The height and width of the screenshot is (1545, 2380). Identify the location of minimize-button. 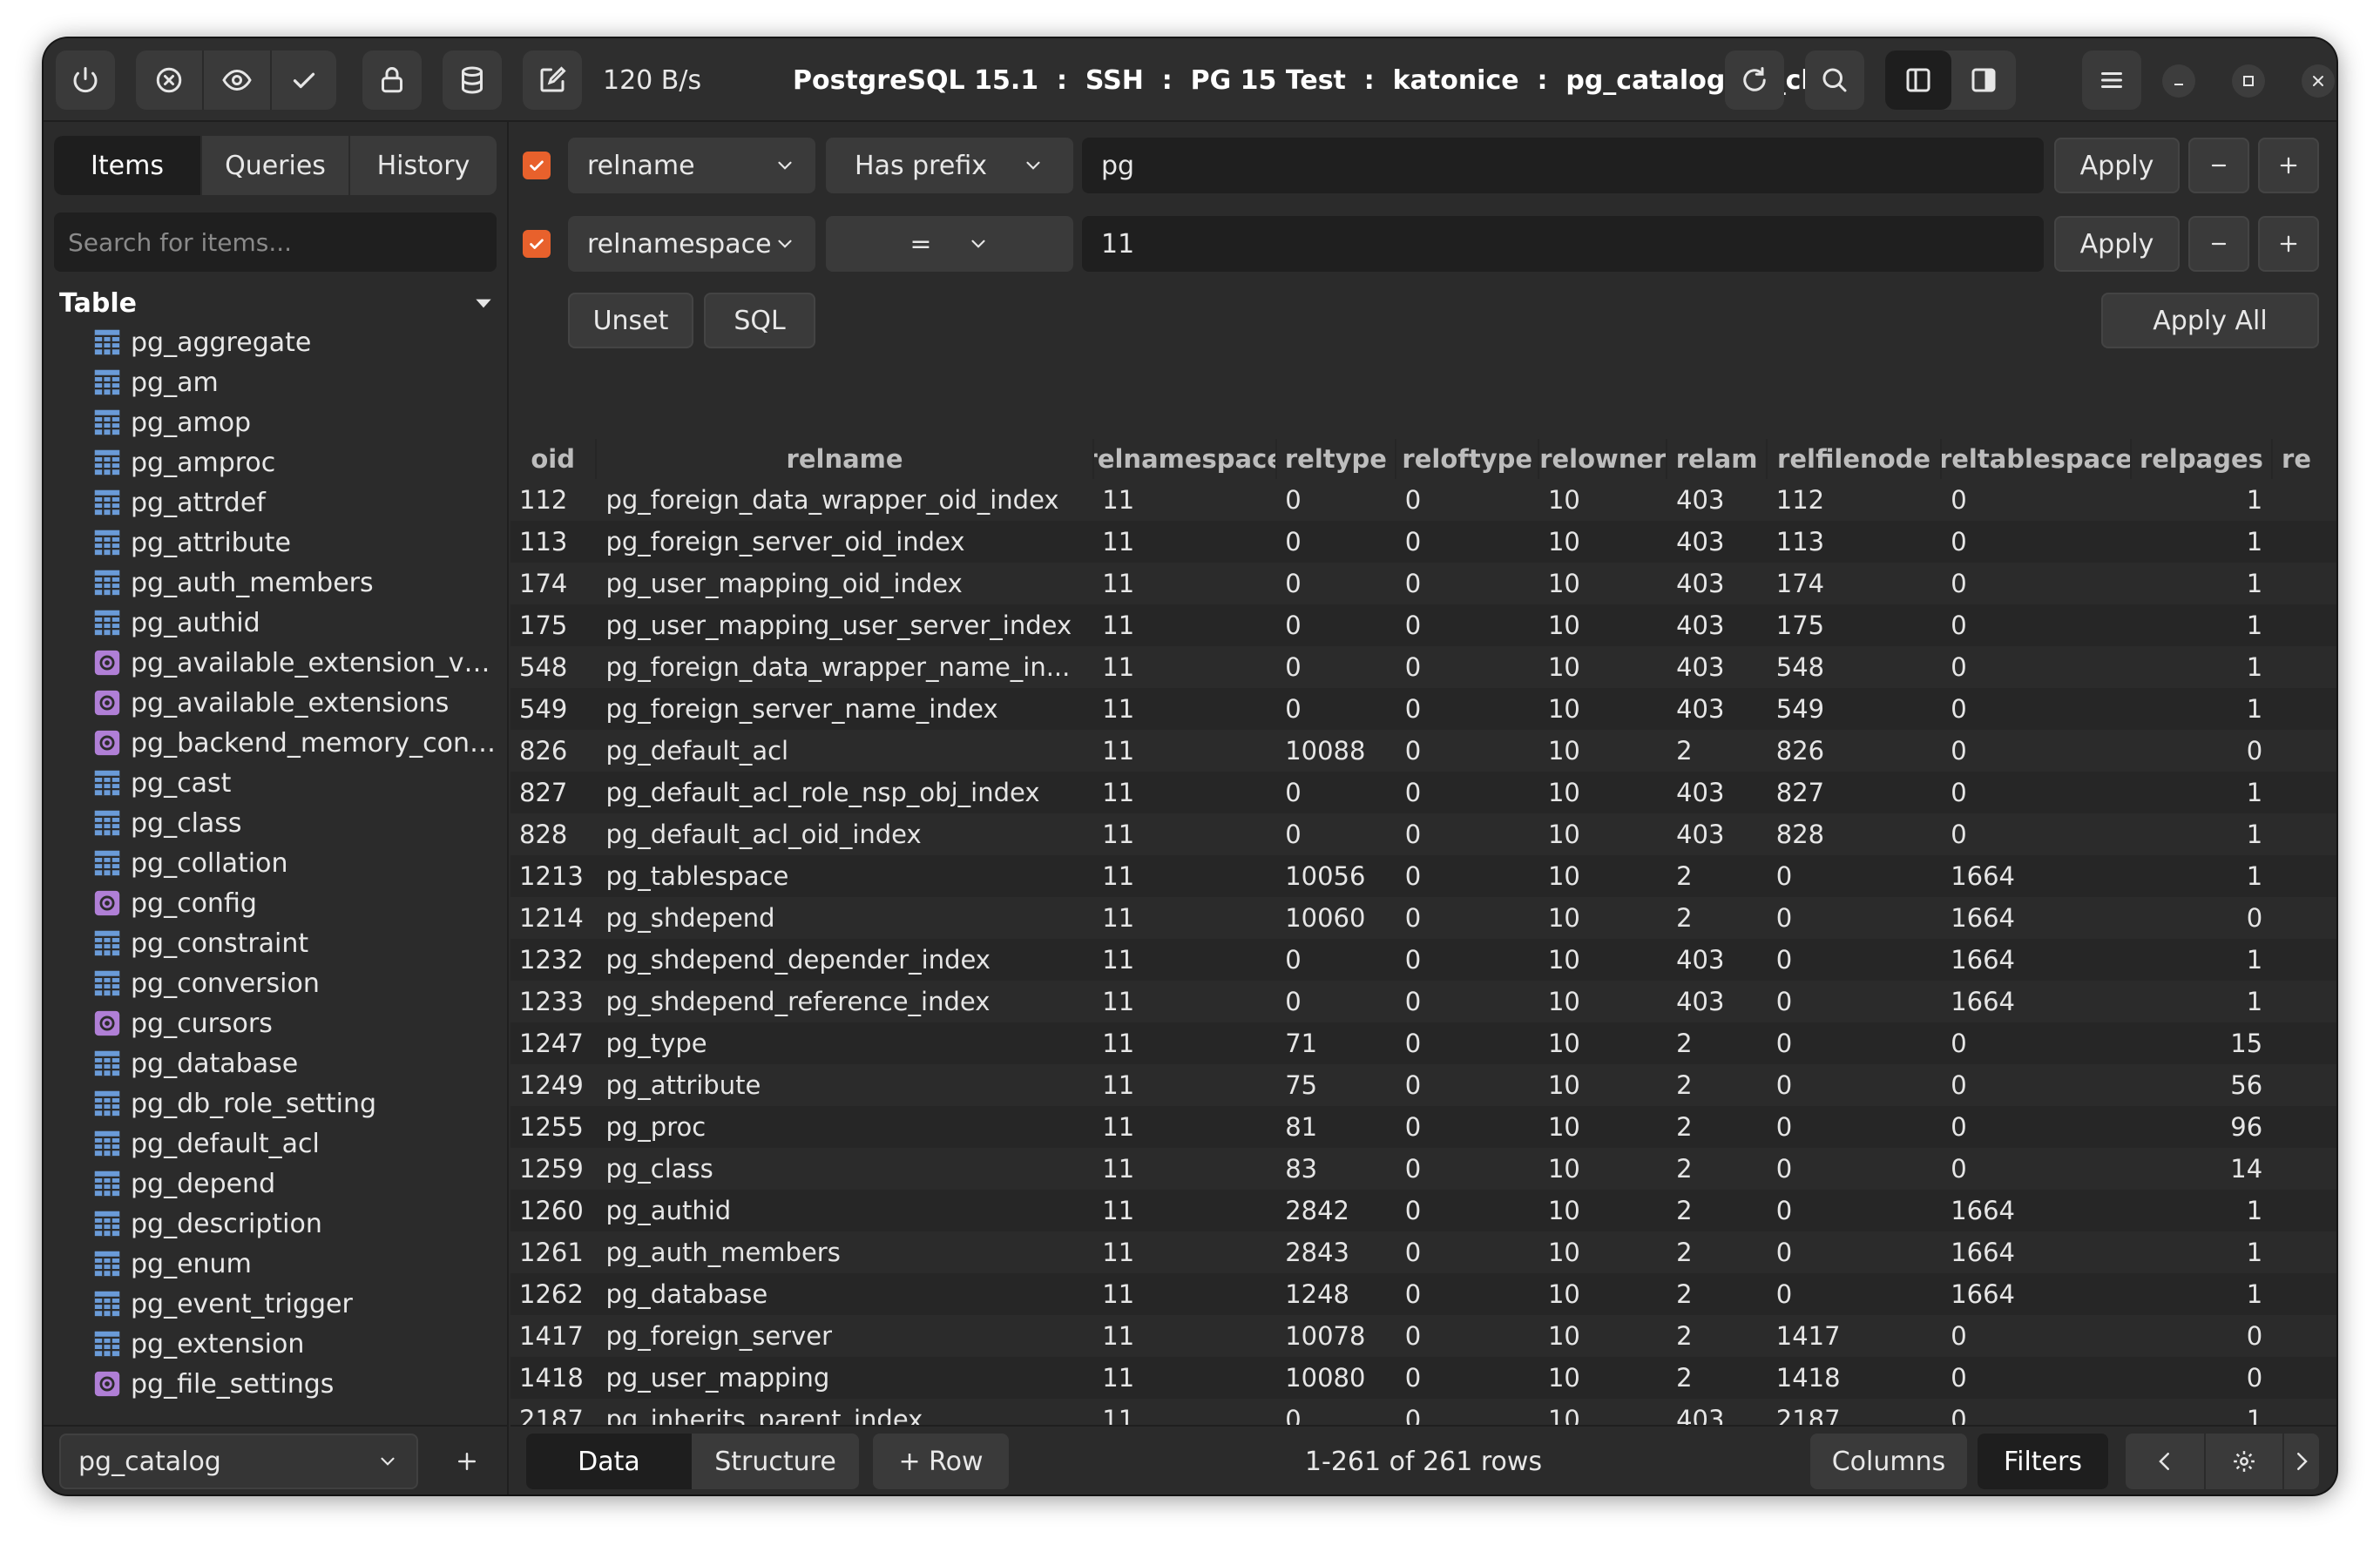
(2178, 81).